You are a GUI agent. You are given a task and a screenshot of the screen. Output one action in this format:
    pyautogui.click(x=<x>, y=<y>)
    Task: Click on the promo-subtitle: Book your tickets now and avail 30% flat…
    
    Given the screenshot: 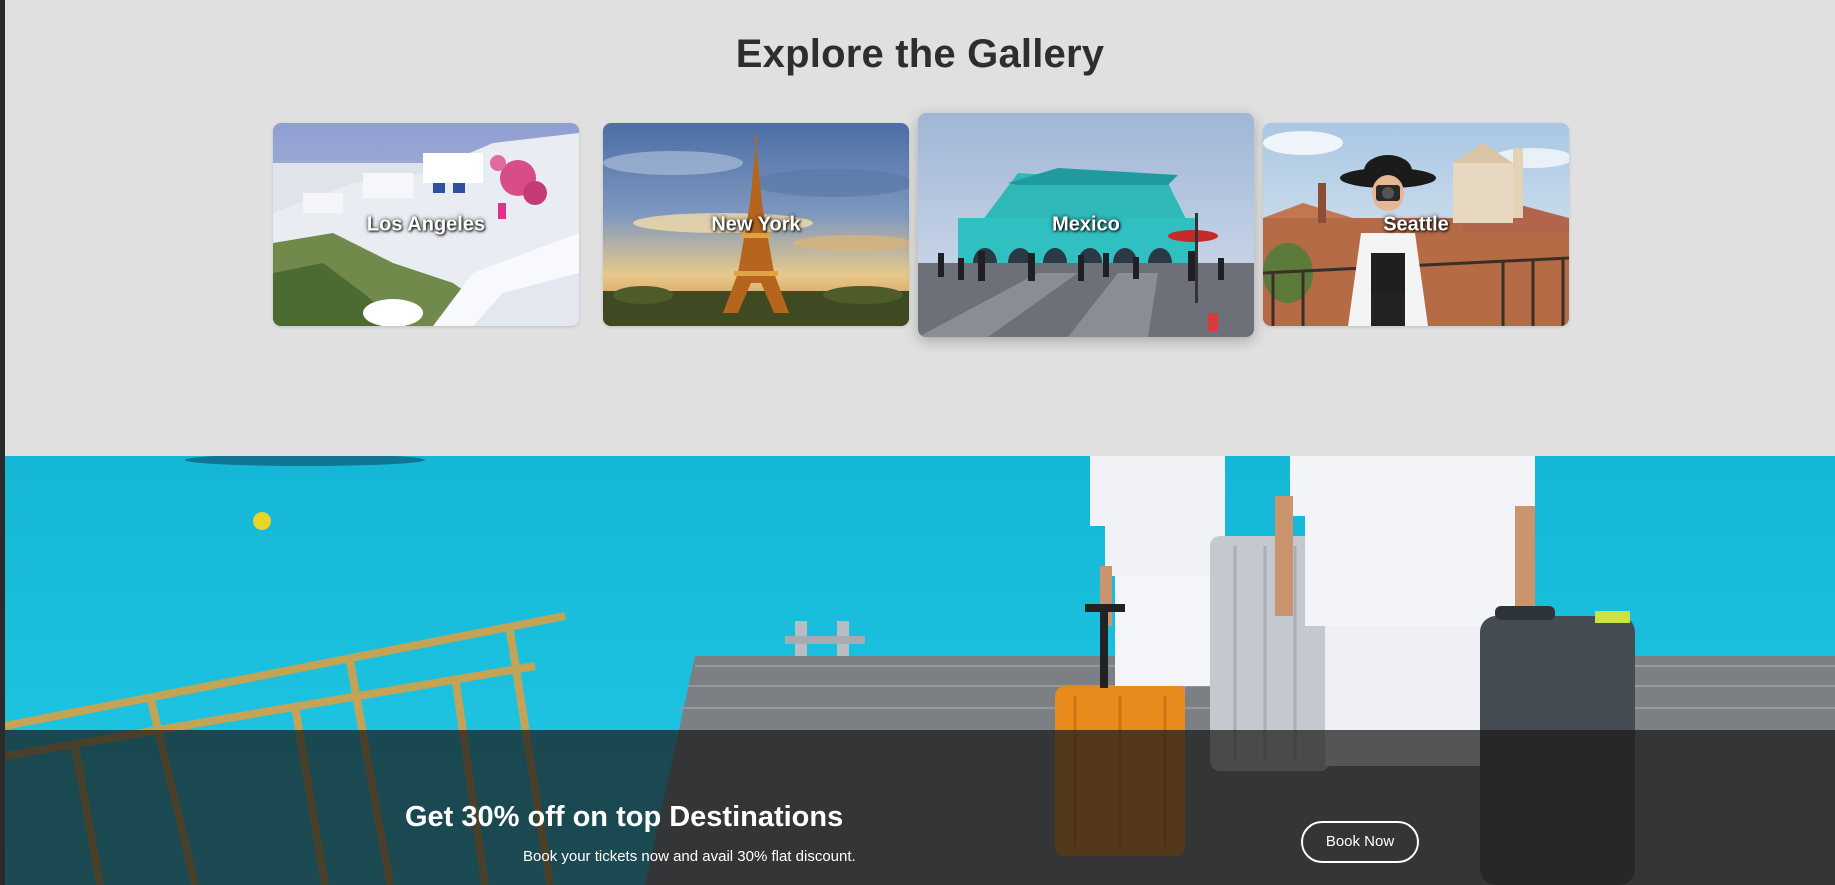 What is the action you would take?
    pyautogui.click(x=689, y=856)
    